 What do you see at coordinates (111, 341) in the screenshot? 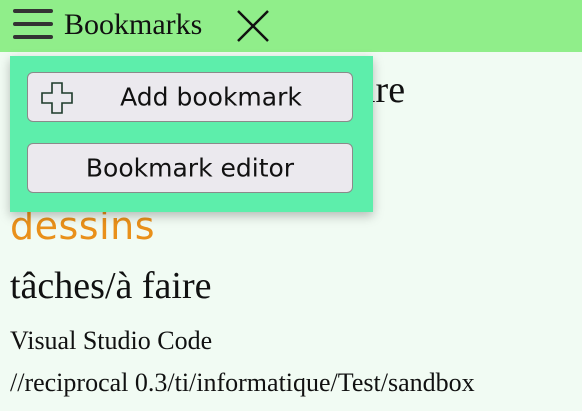
I see `bookmark-item-vscode: Visual Studio Code` at bounding box center [111, 341].